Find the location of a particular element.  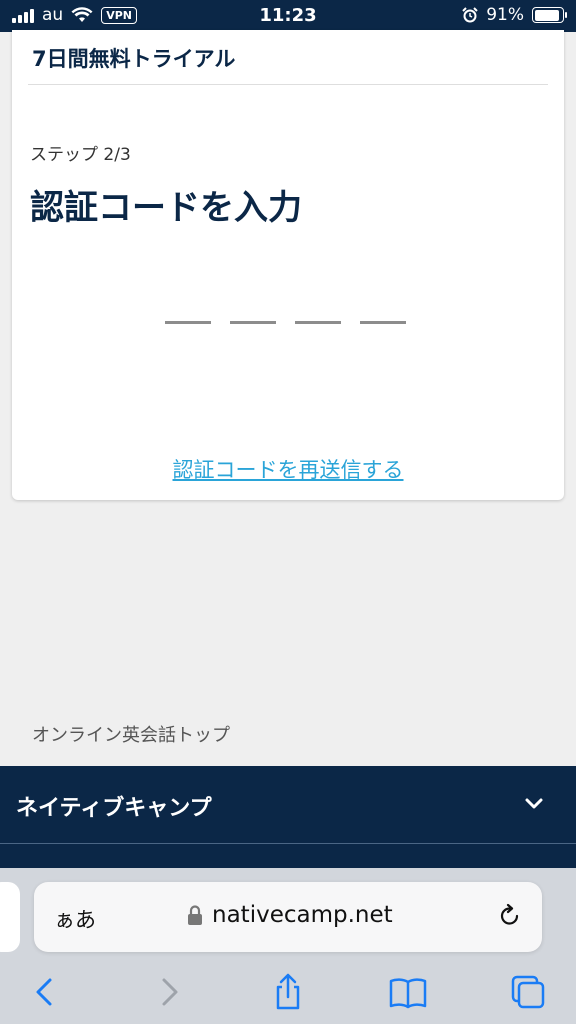

previous-tab-preview is located at coordinates (10, 917).